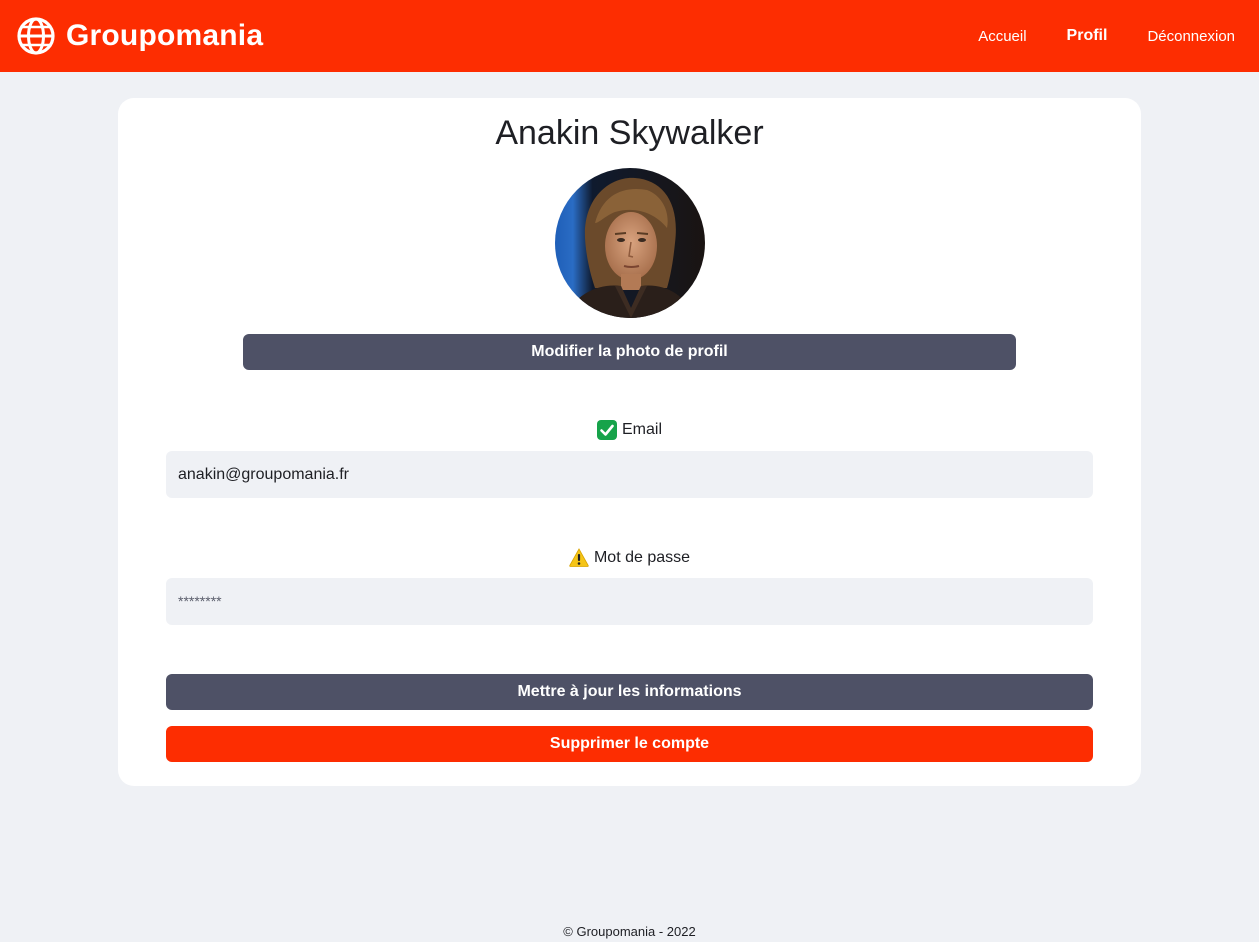 The height and width of the screenshot is (942, 1259). I want to click on check-mark-icon, so click(606, 430).